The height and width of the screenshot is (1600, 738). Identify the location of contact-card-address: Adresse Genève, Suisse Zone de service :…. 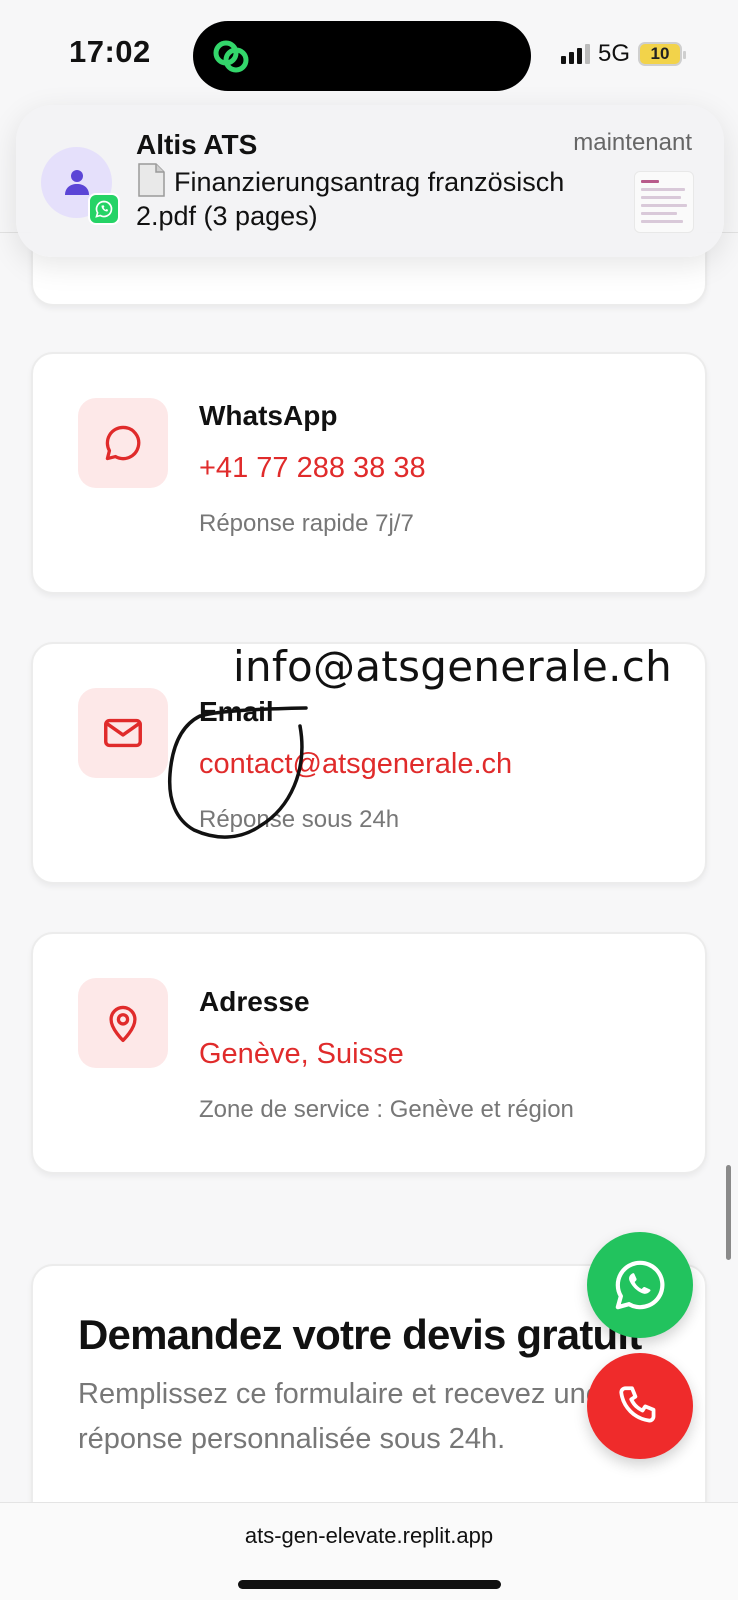
(369, 1053).